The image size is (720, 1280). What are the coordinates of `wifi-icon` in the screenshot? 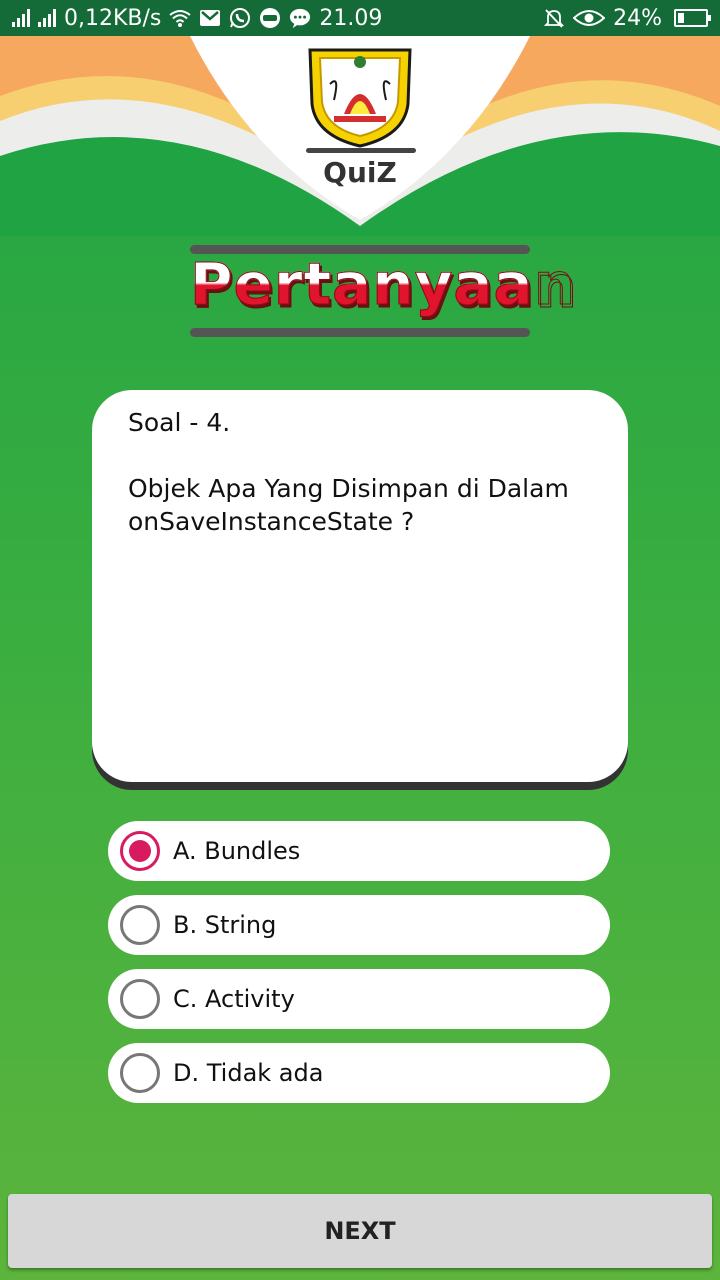 It's located at (180, 18).